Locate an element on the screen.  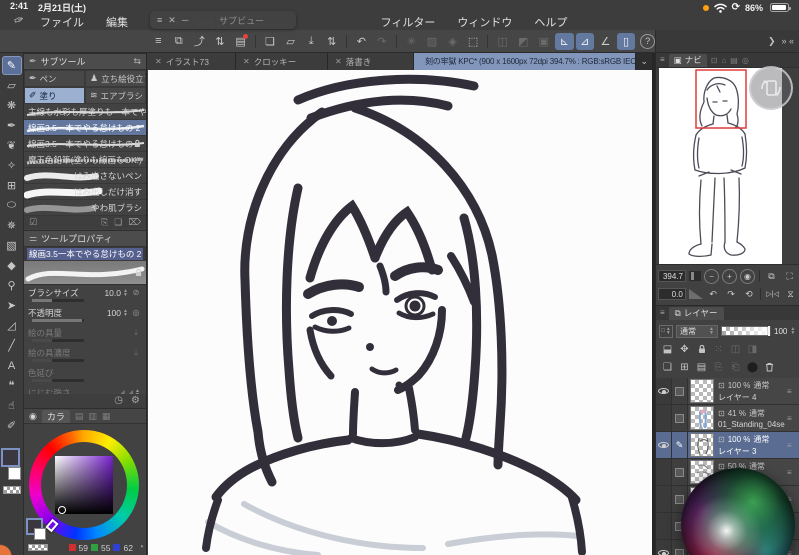
doc-tab-1: ✕ イラスト73 is located at coordinates (192, 61).